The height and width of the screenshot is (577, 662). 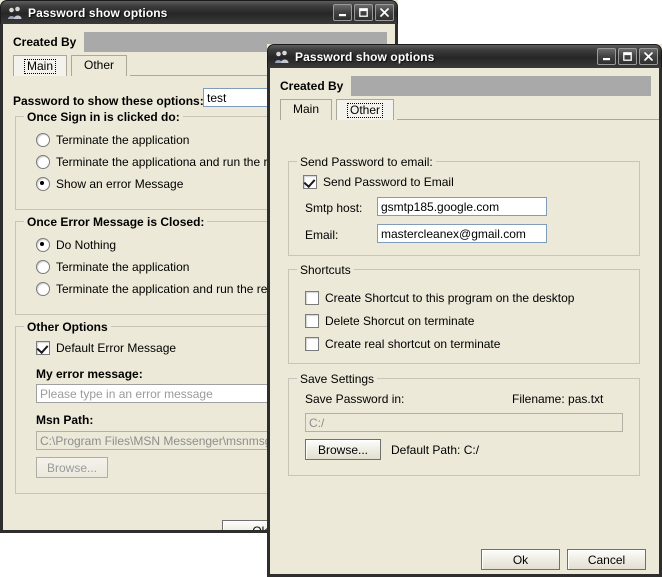 I want to click on checkbox-label: Delete Shorcut on terminate, so click(x=400, y=321).